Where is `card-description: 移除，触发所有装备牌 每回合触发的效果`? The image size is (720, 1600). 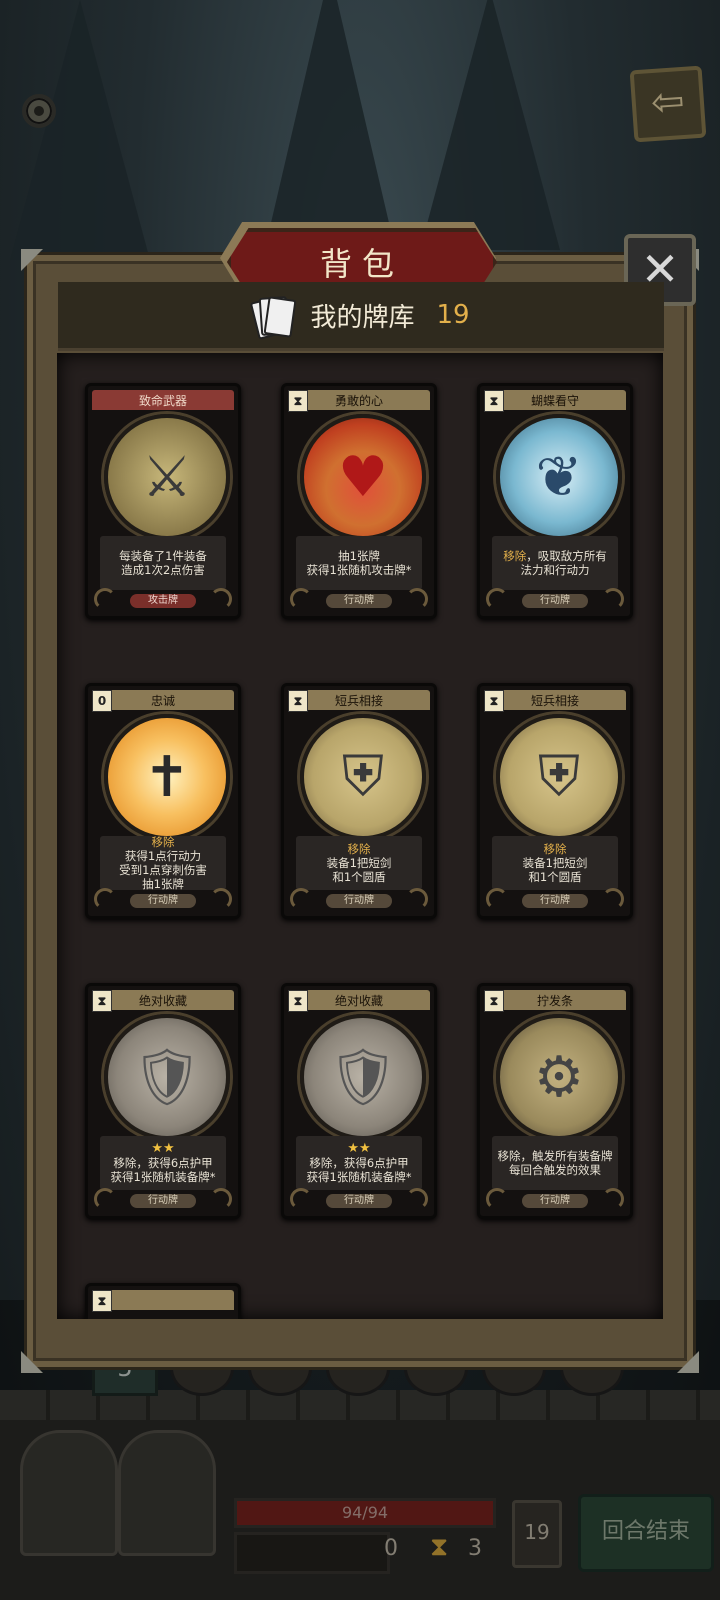
card-description: 移除，触发所有装备牌 每回合触发的效果 is located at coordinates (555, 1163).